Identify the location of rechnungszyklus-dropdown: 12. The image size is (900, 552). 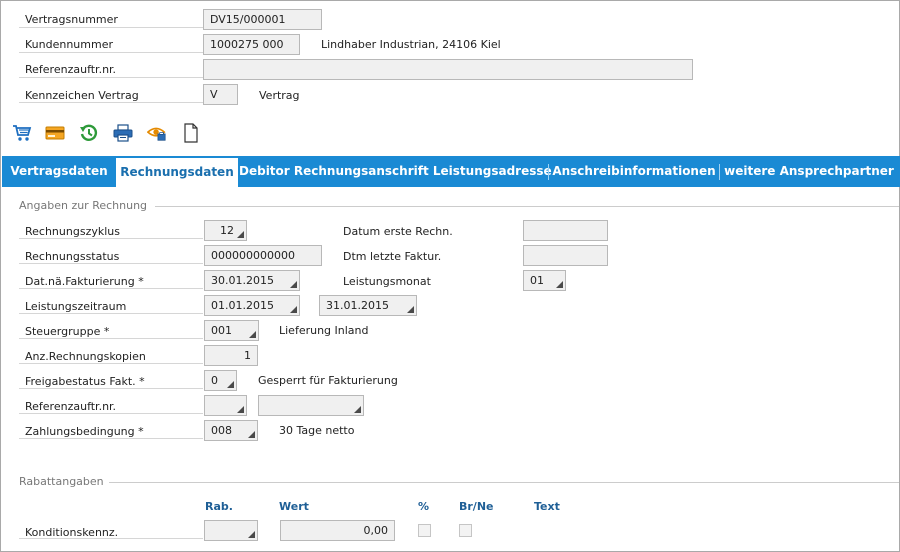
(225, 230).